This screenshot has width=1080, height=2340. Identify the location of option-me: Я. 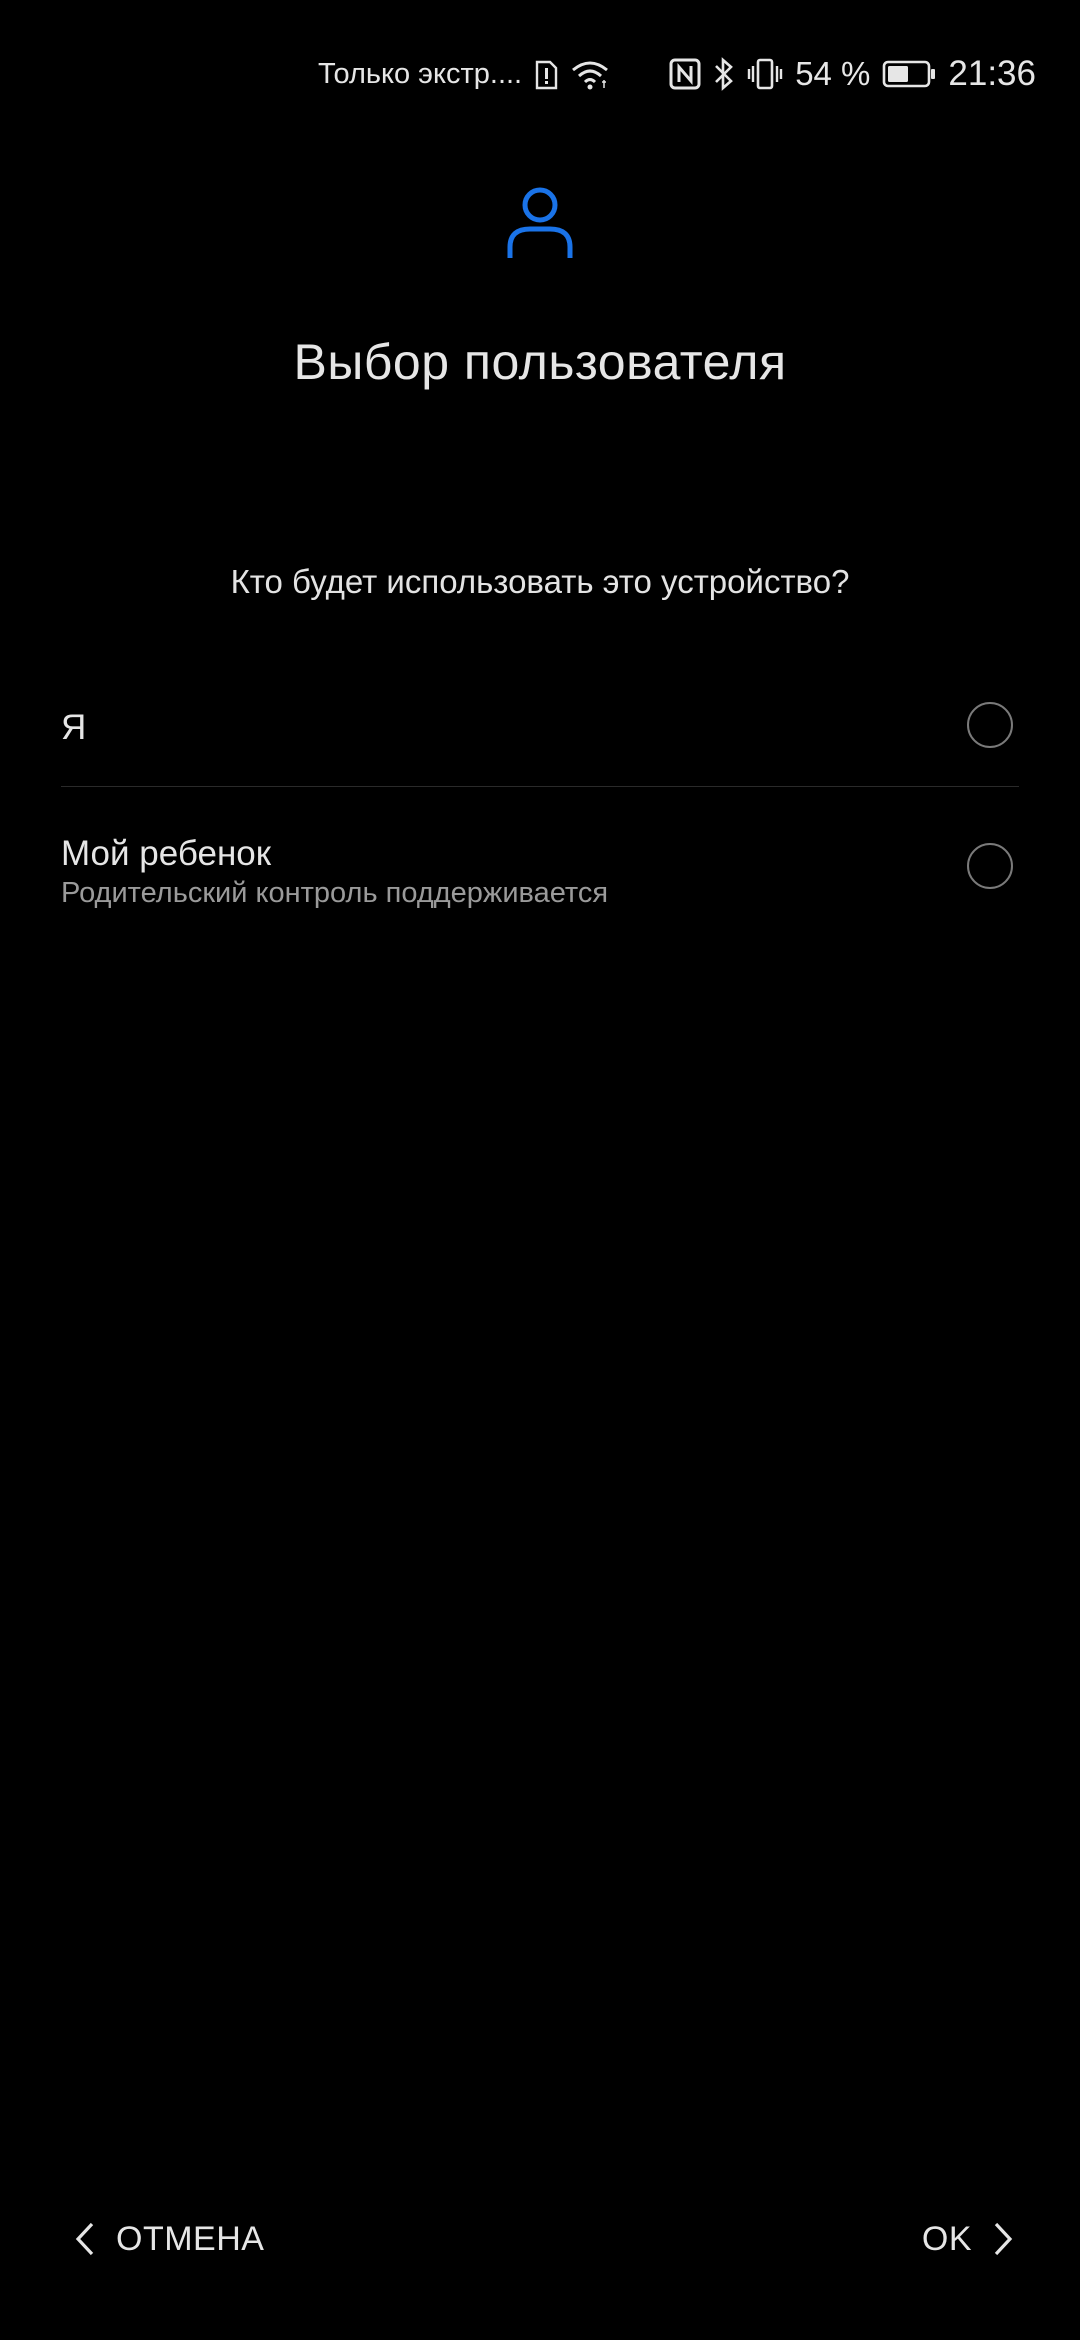
(540, 730).